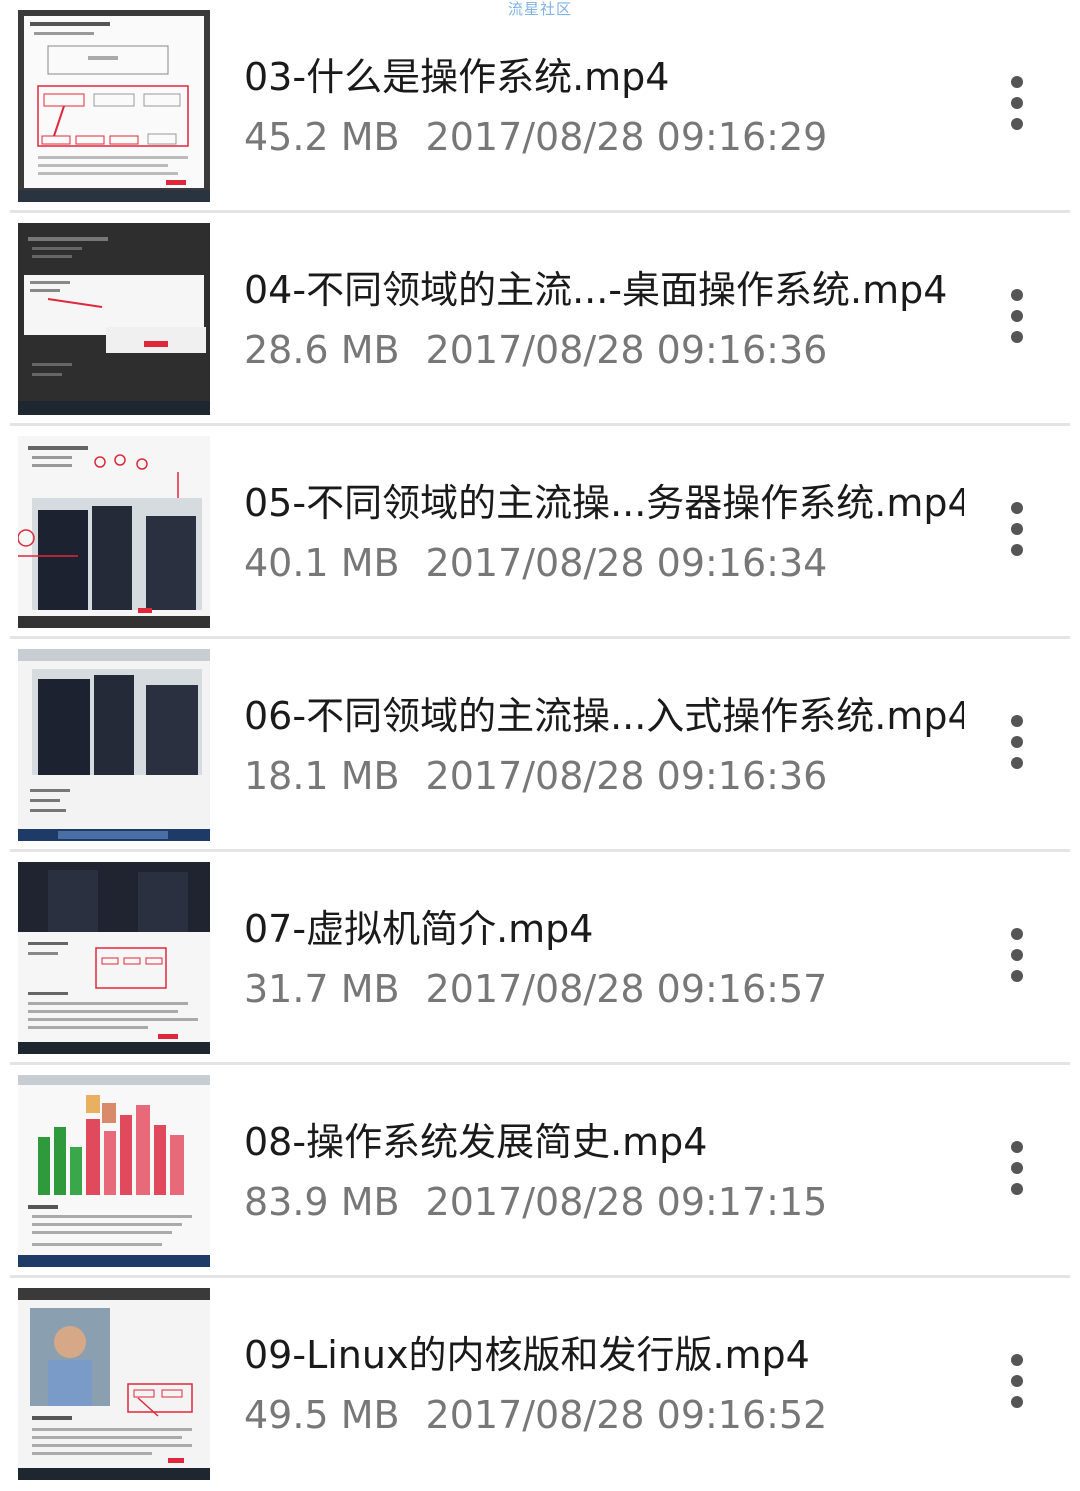  I want to click on file-meta: 18.1 MB 2017/08/28 09:16:36, so click(535, 776).